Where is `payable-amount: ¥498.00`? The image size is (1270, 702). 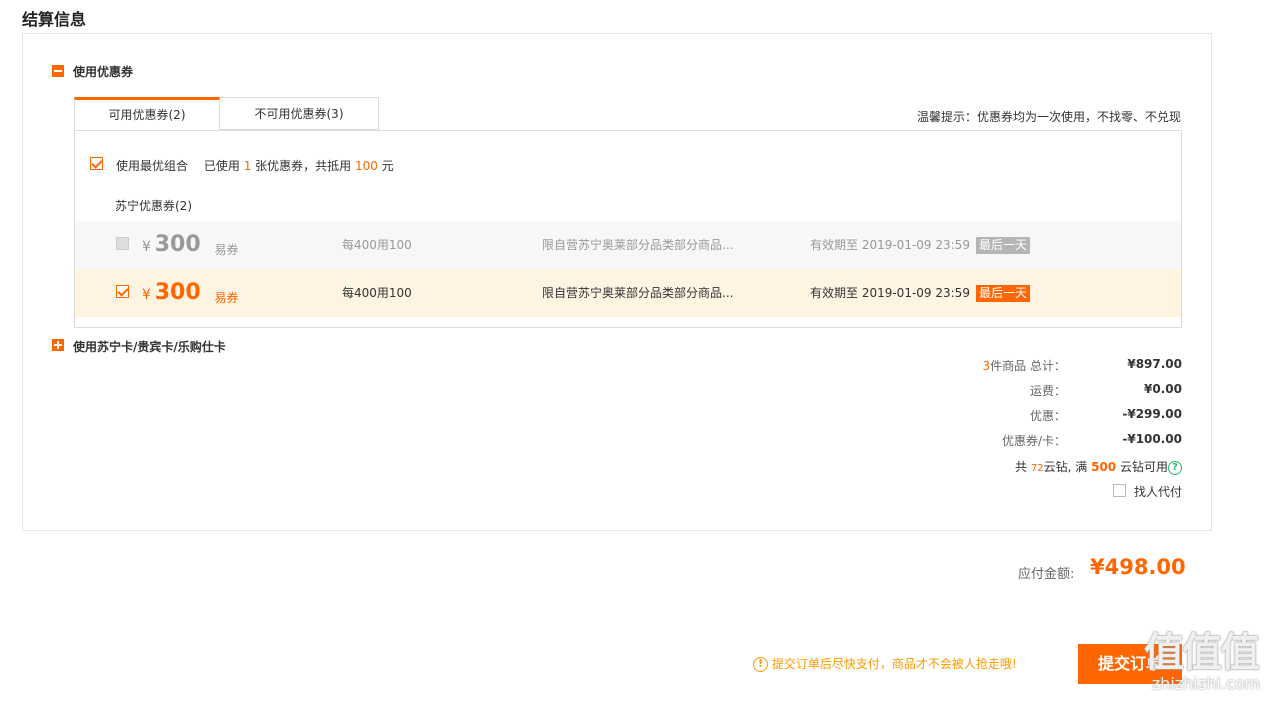 payable-amount: ¥498.00 is located at coordinates (1138, 567).